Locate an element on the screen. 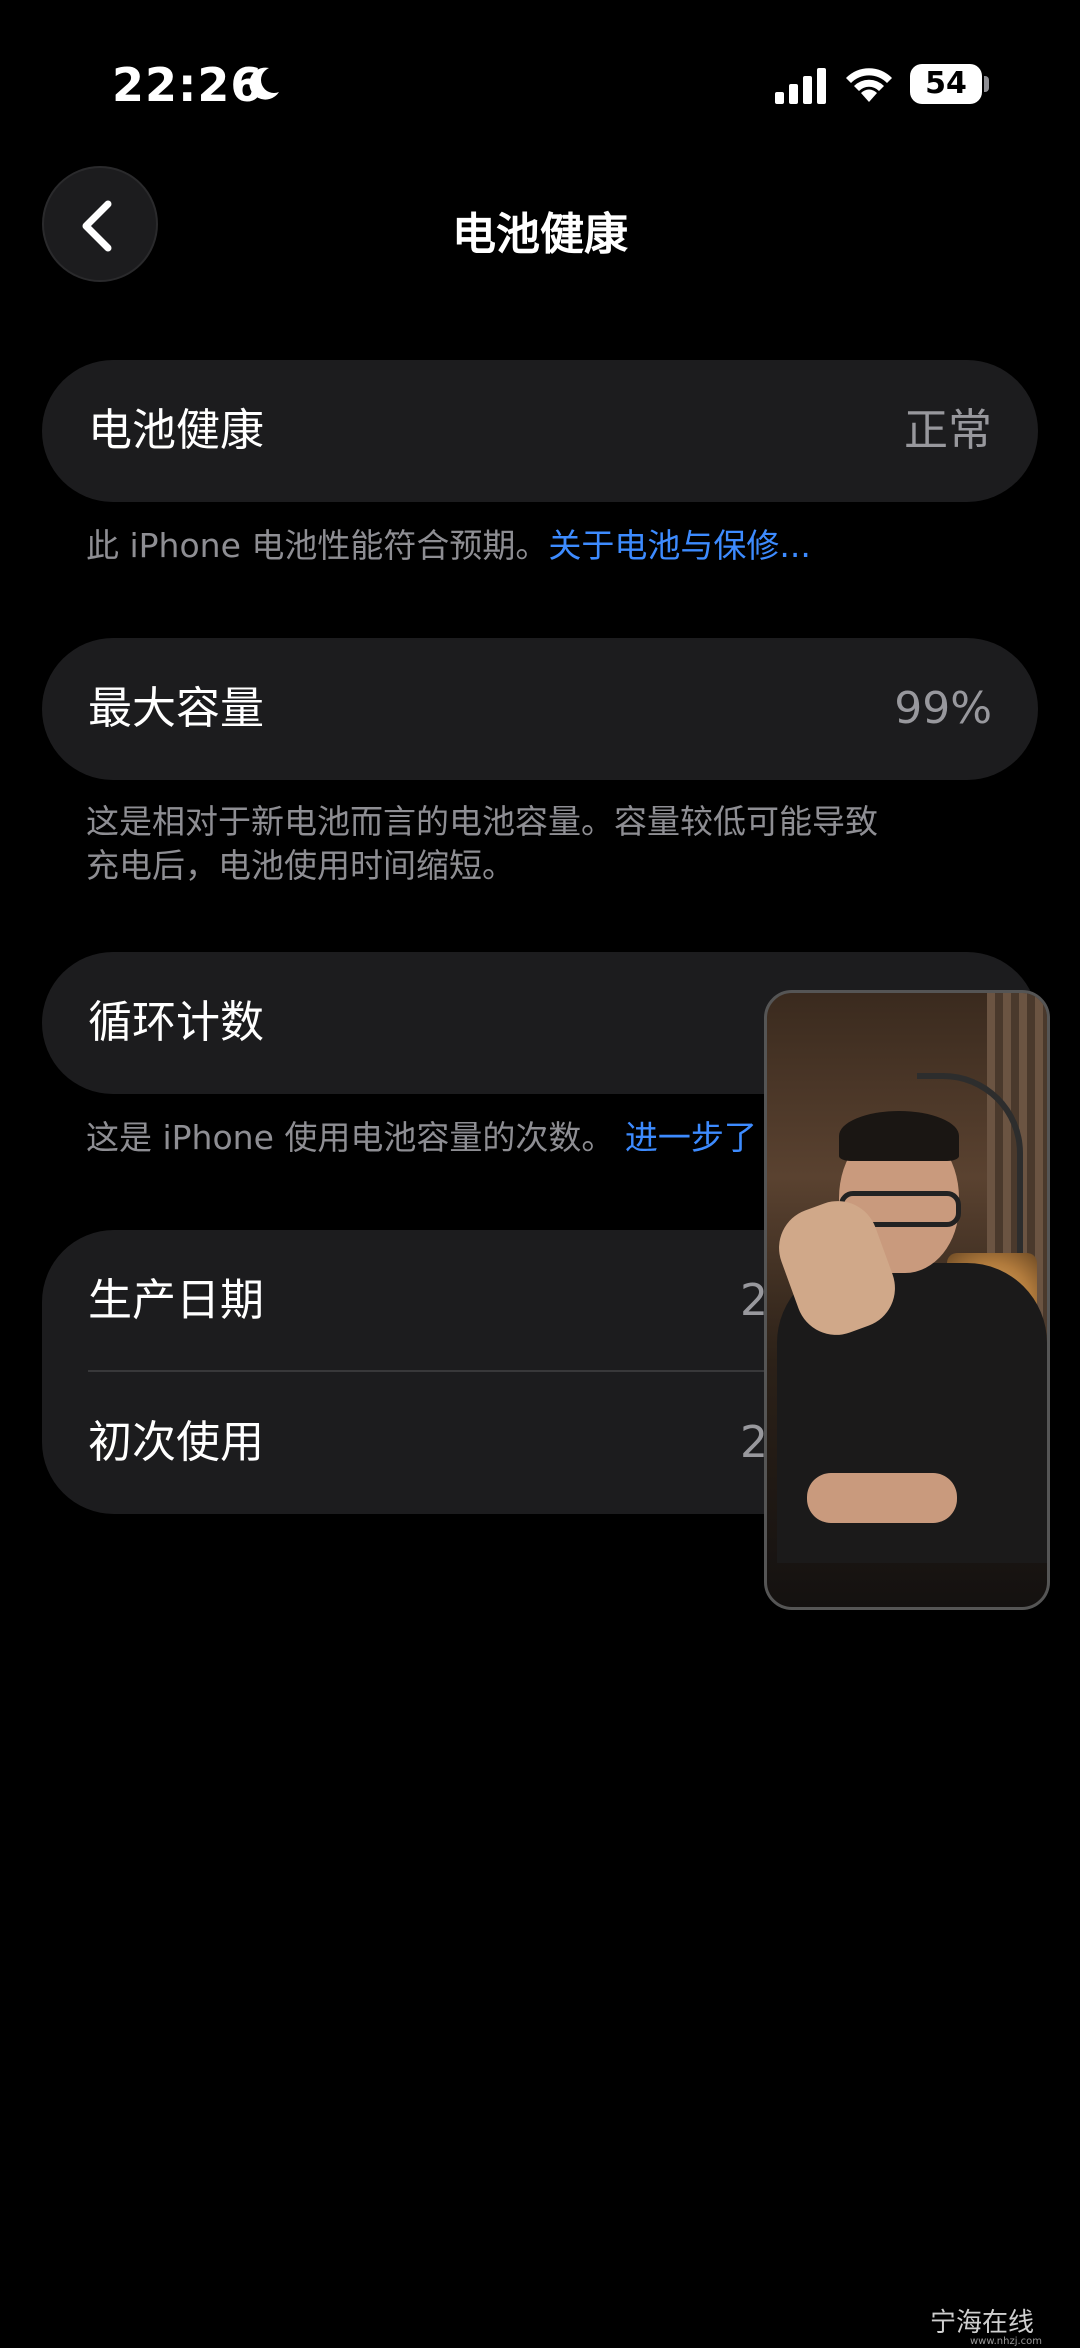 This screenshot has width=1080, height=2348. first-use-label: 初次使用 is located at coordinates (176, 1442).